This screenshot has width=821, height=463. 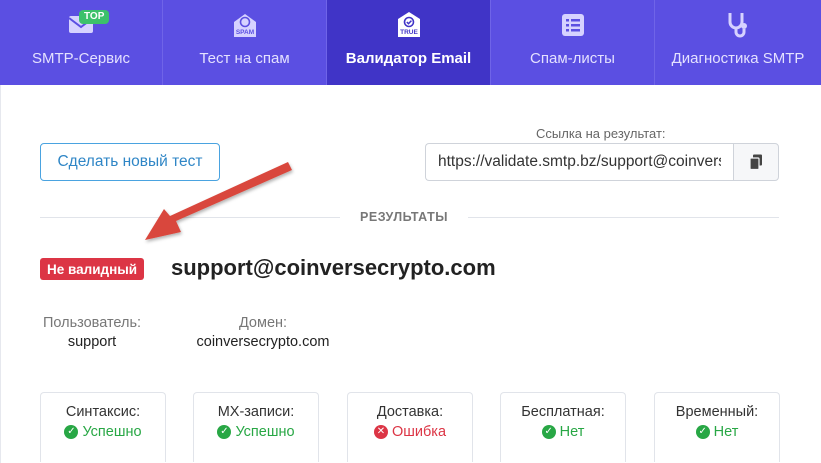 I want to click on tab-smtp-diagnostics: Диагностика SMTP, so click(x=738, y=42).